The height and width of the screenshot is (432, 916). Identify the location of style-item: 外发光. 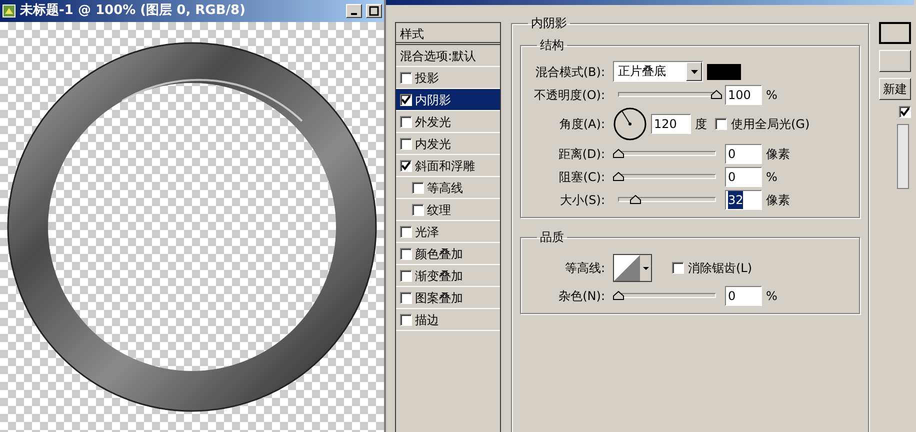
(433, 121).